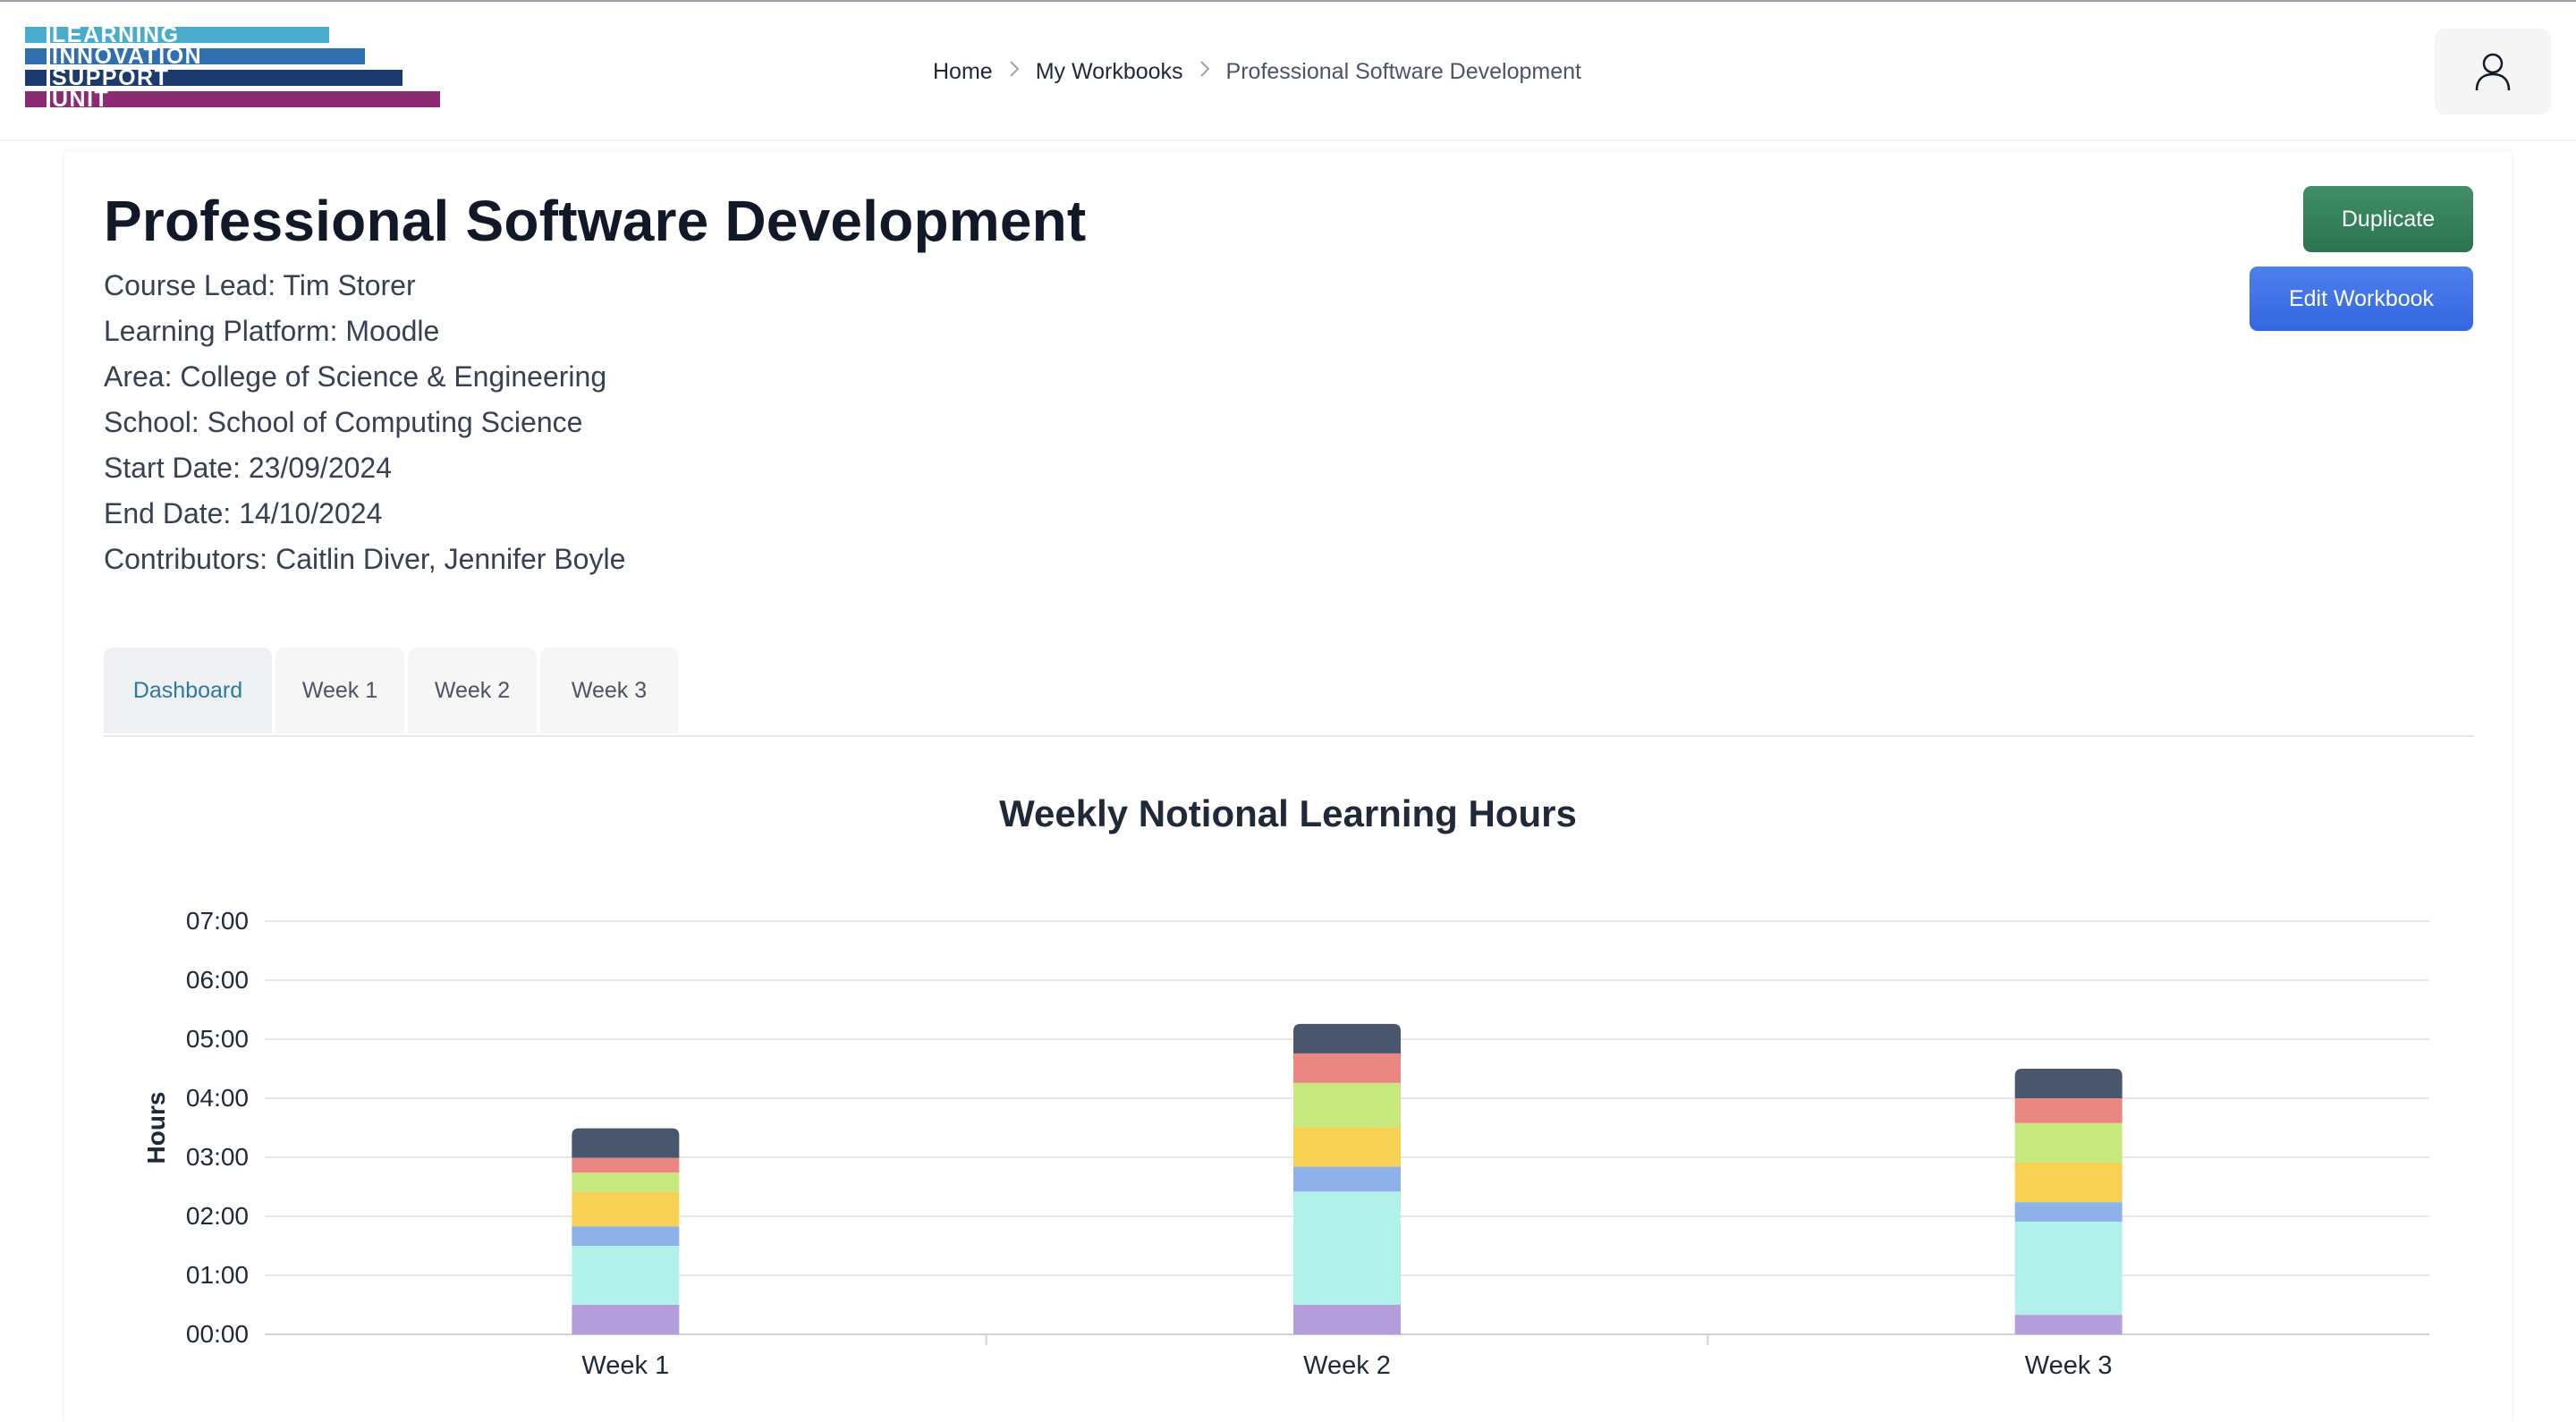 This screenshot has height=1422, width=2576. What do you see at coordinates (217, 1334) in the screenshot?
I see `y-tick-label: 00:00` at bounding box center [217, 1334].